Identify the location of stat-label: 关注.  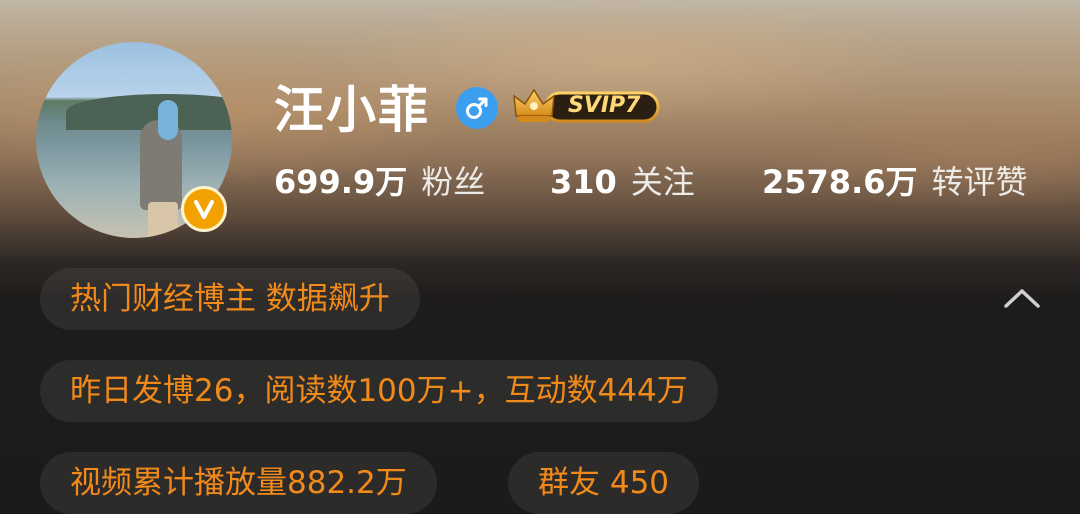
(662, 182).